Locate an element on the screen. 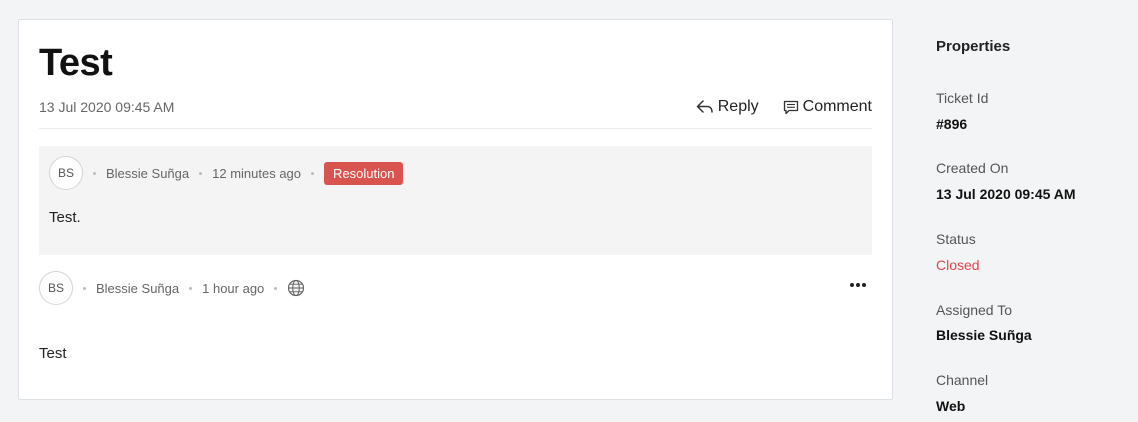  comment-button: Comment is located at coordinates (827, 107).